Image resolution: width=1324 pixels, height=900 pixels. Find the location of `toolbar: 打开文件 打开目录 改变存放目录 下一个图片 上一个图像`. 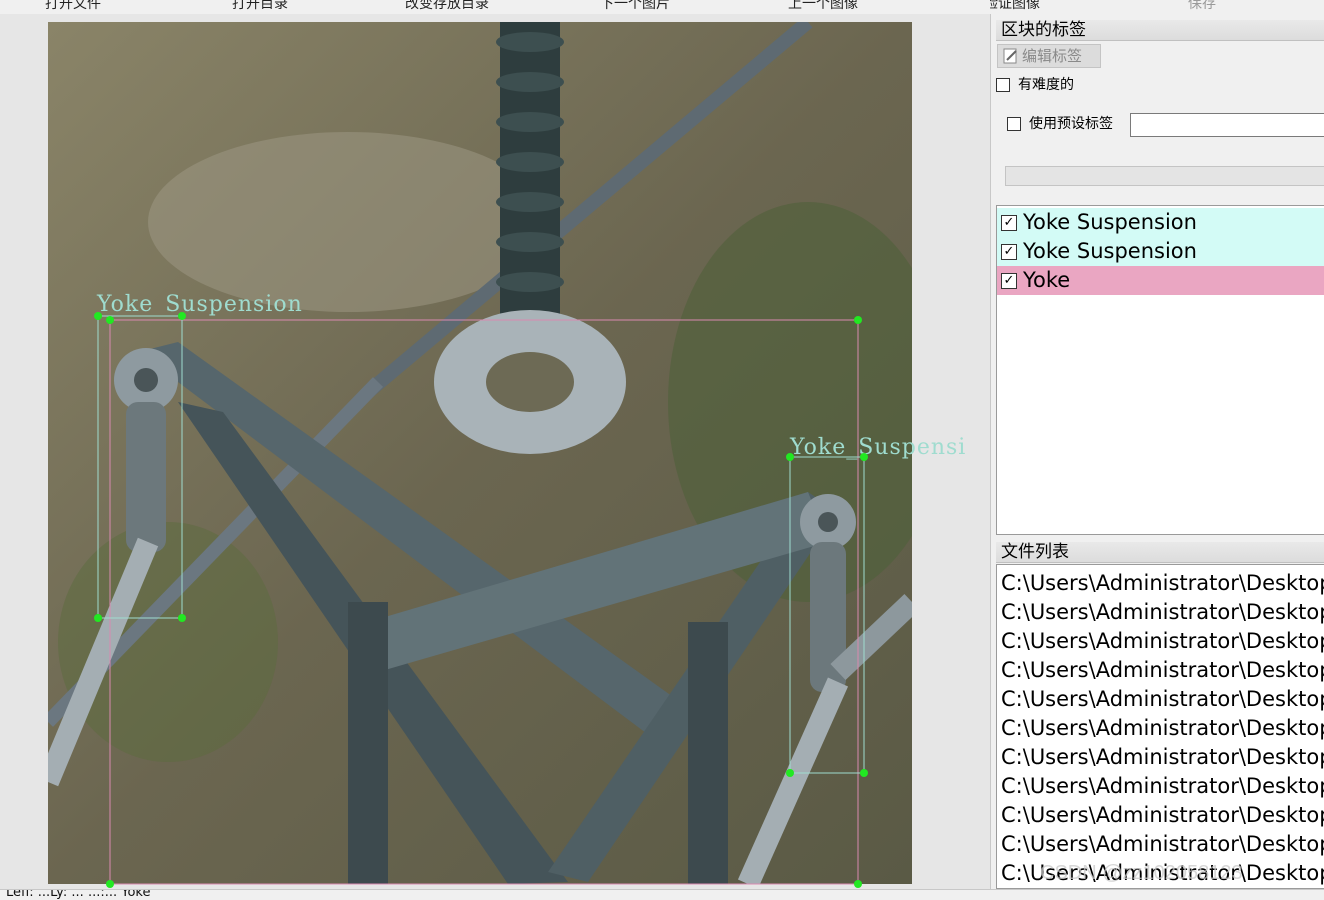

toolbar: 打开文件 打开目录 改变存放目录 下一个图片 上一个图像 is located at coordinates (495, 7).